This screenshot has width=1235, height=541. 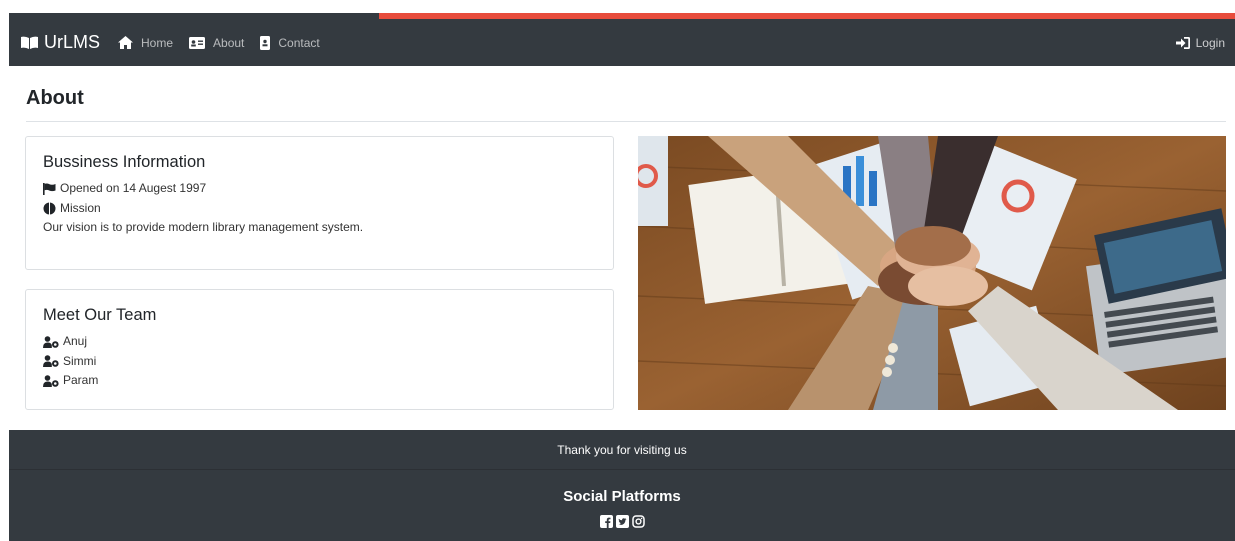 I want to click on login-label: Login, so click(x=1210, y=42).